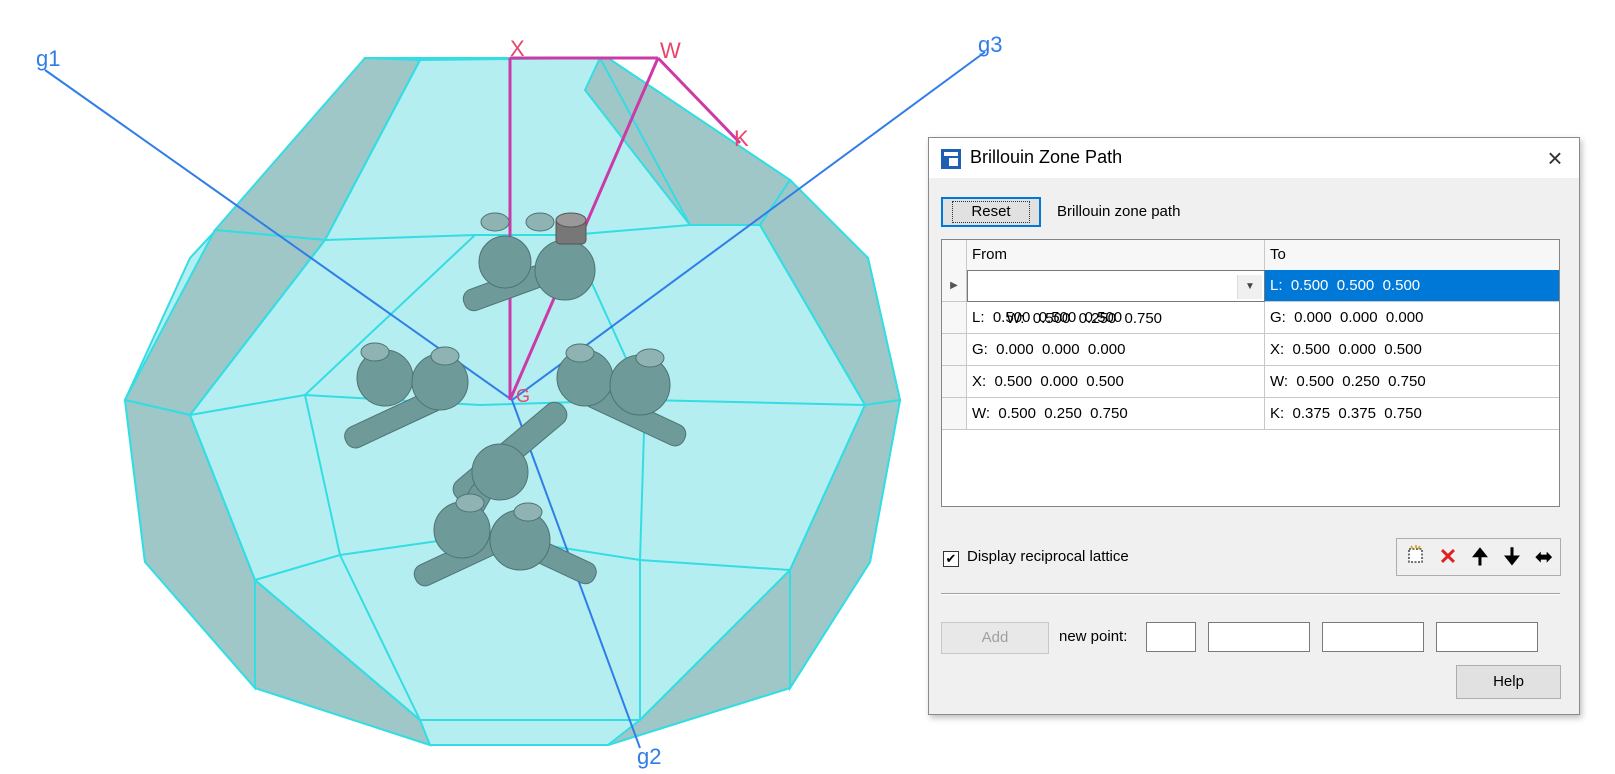 The height and width of the screenshot is (774, 1615). I want to click on row-header-corner, so click(954, 255).